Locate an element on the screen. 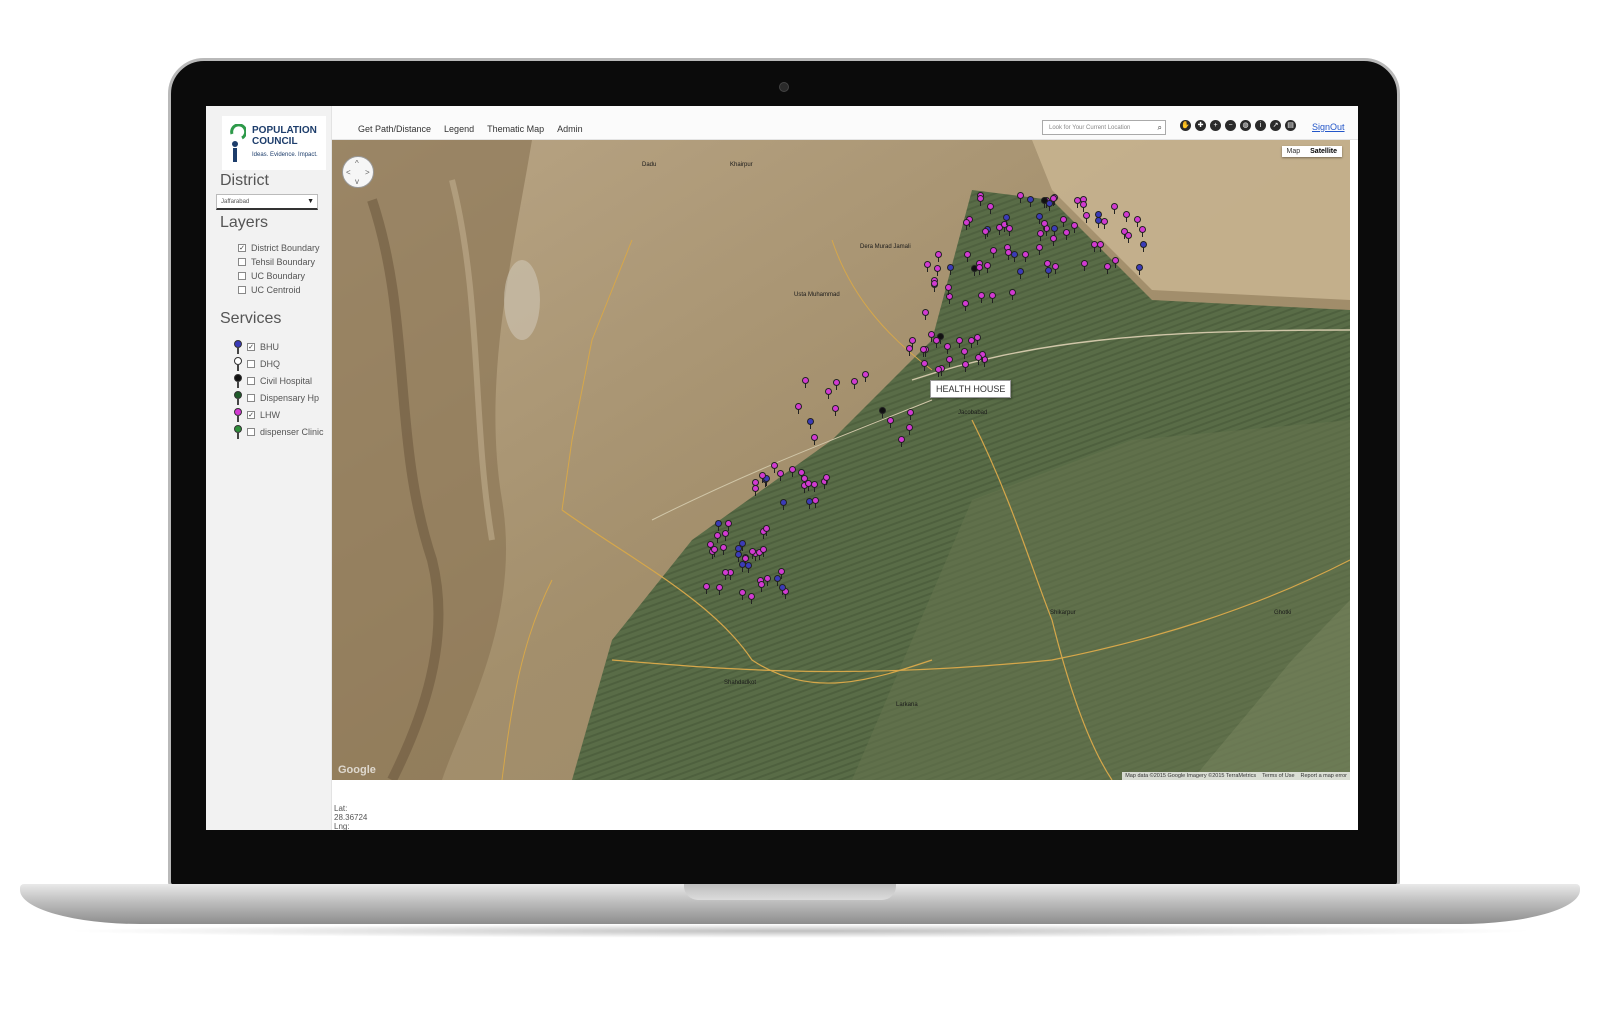  location-search-input: Look for Your Current Location ⌕ is located at coordinates (1104, 127).